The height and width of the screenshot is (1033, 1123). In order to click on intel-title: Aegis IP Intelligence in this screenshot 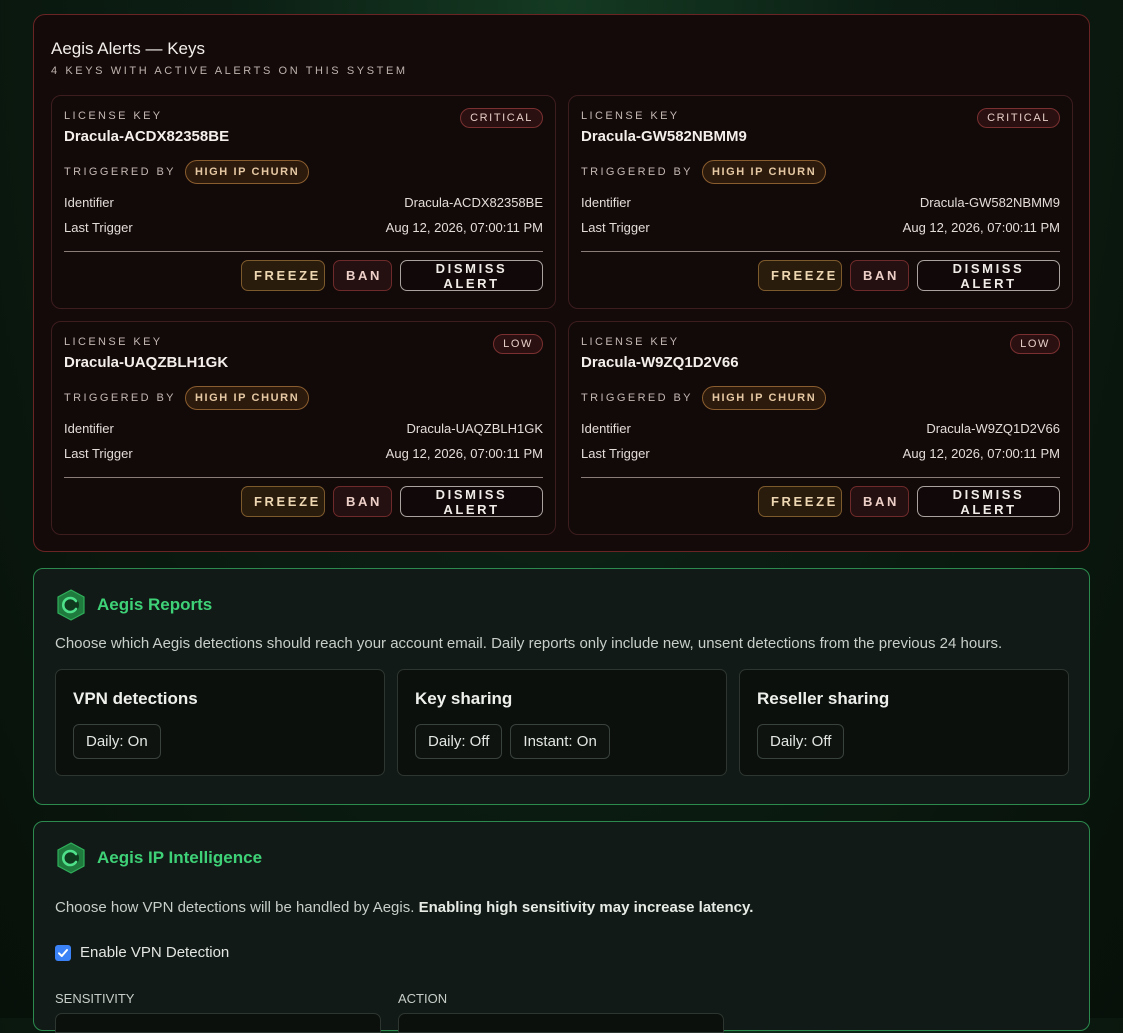, I will do `click(180, 857)`.